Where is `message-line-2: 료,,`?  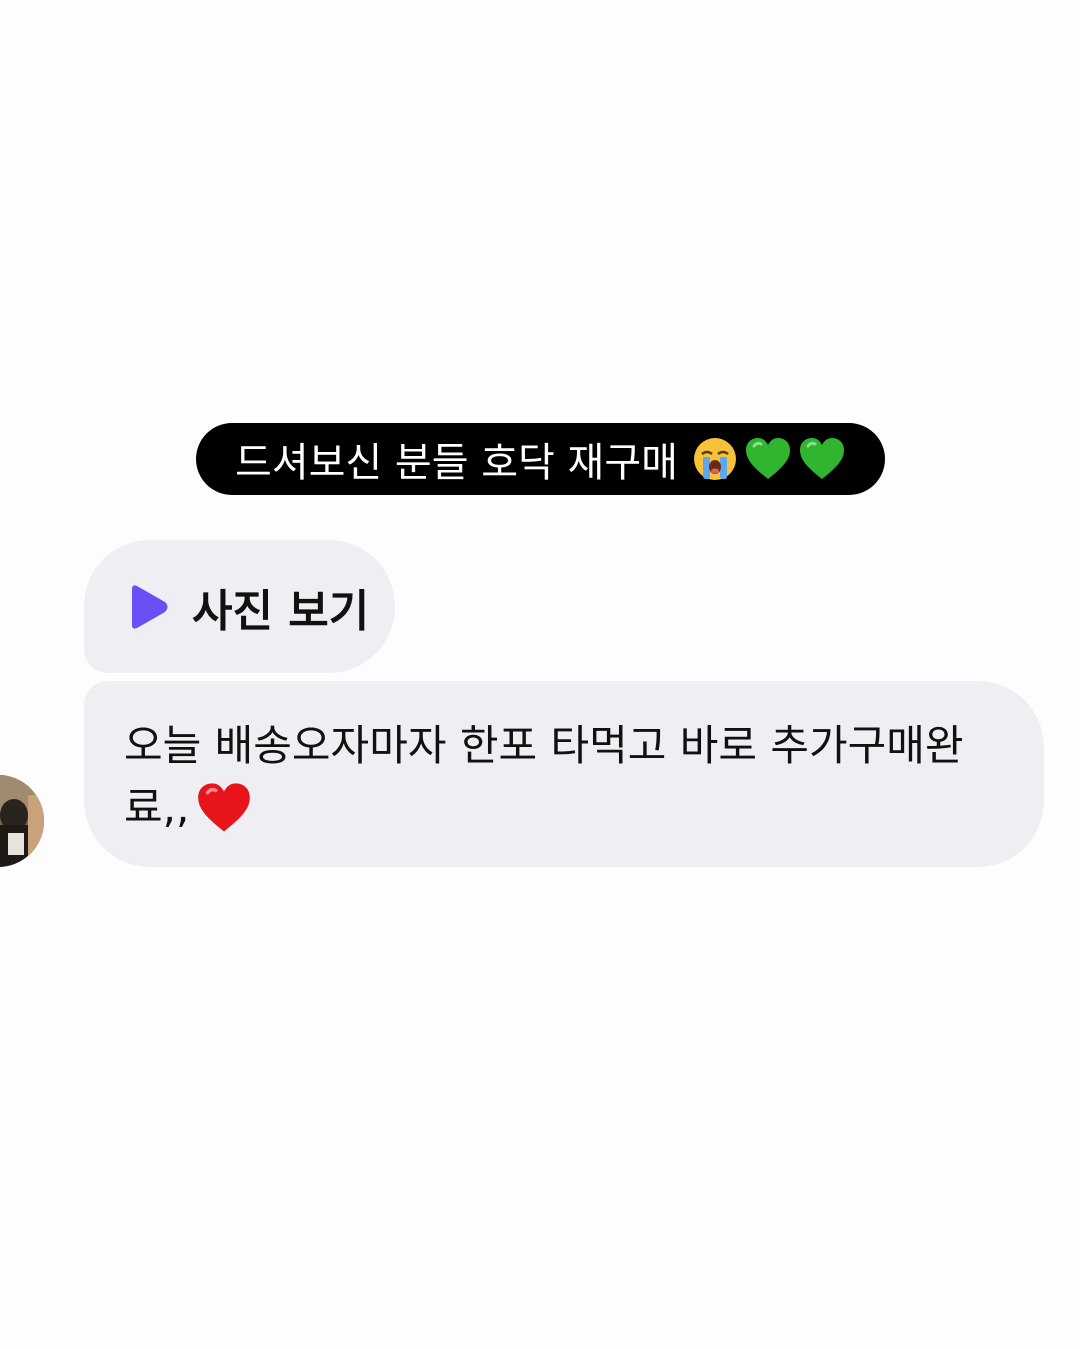
message-line-2: 료,, is located at coordinates (157, 807).